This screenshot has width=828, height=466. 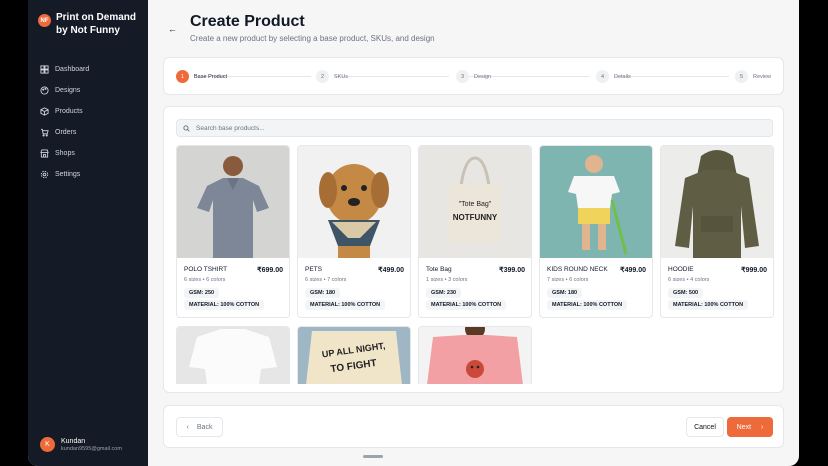 What do you see at coordinates (202, 293) in the screenshot?
I see `gsm-badge: GSM: 250` at bounding box center [202, 293].